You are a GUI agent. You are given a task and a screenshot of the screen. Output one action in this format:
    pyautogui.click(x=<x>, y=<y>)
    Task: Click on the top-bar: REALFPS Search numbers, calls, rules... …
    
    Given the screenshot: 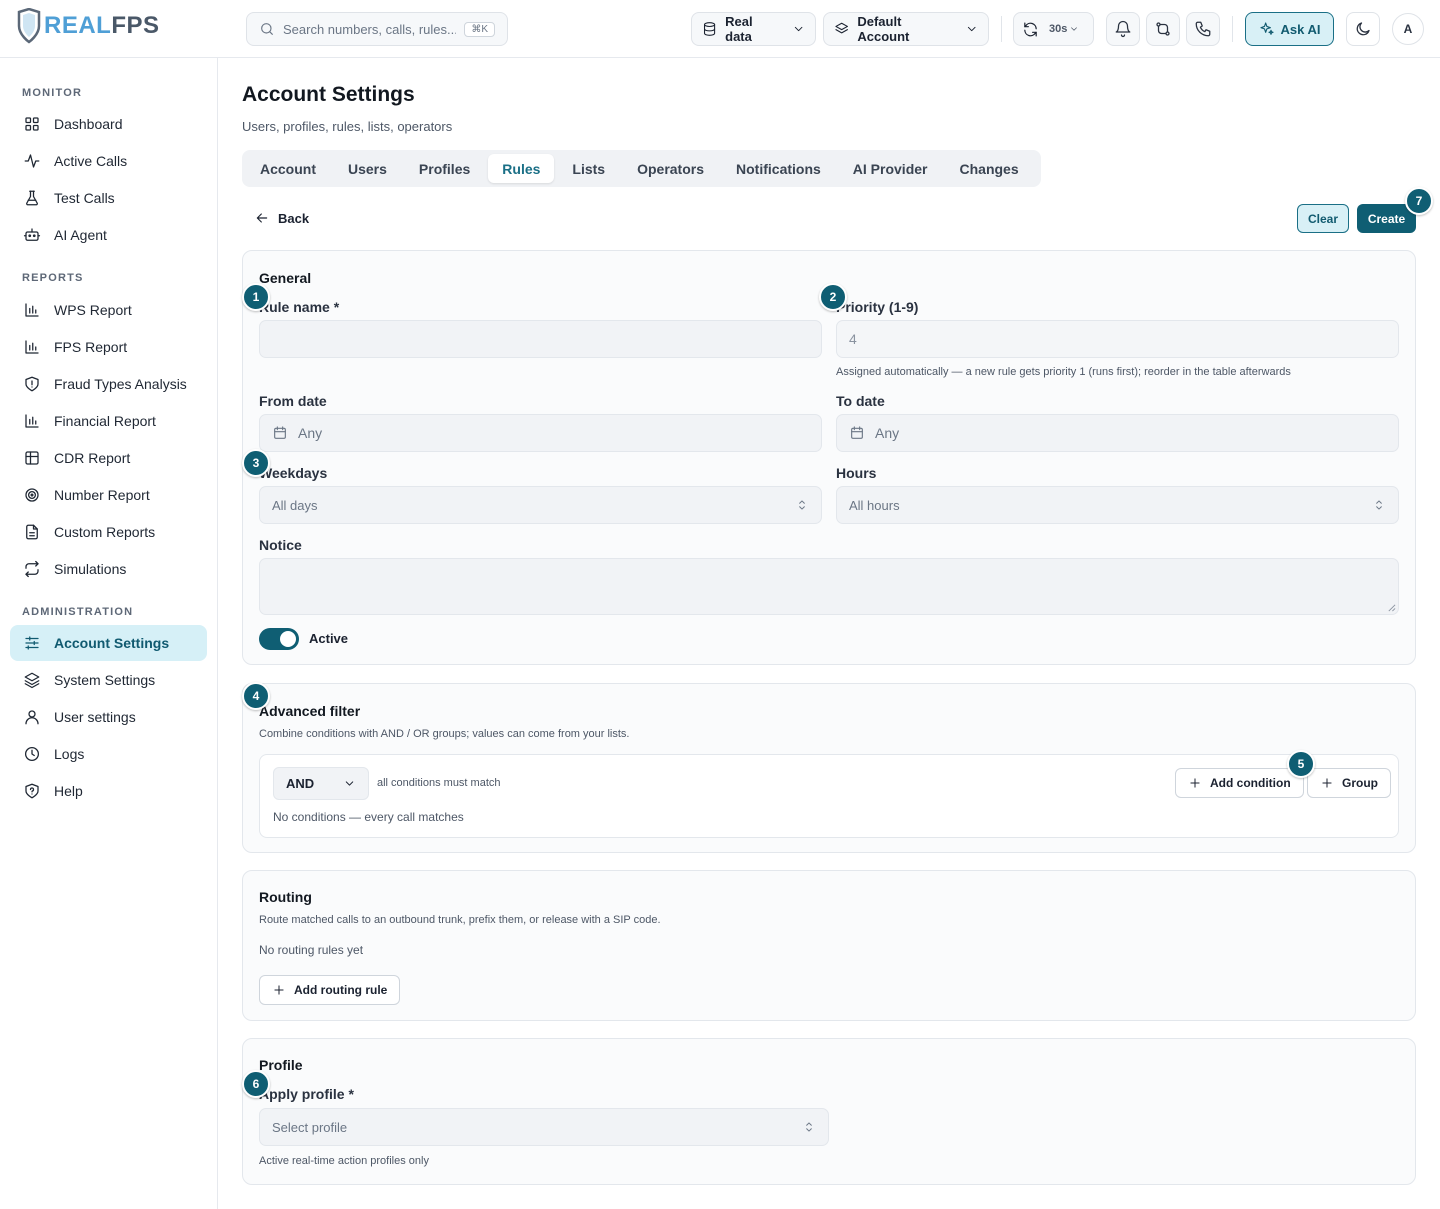 What is the action you would take?
    pyautogui.click(x=720, y=29)
    